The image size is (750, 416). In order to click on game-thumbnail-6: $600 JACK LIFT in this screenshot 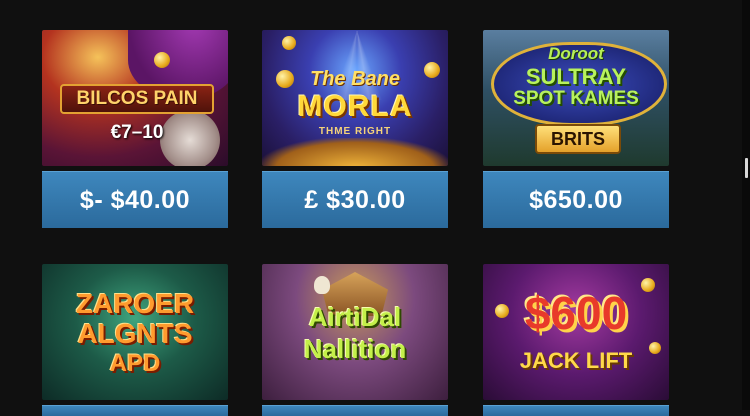, I will do `click(576, 332)`.